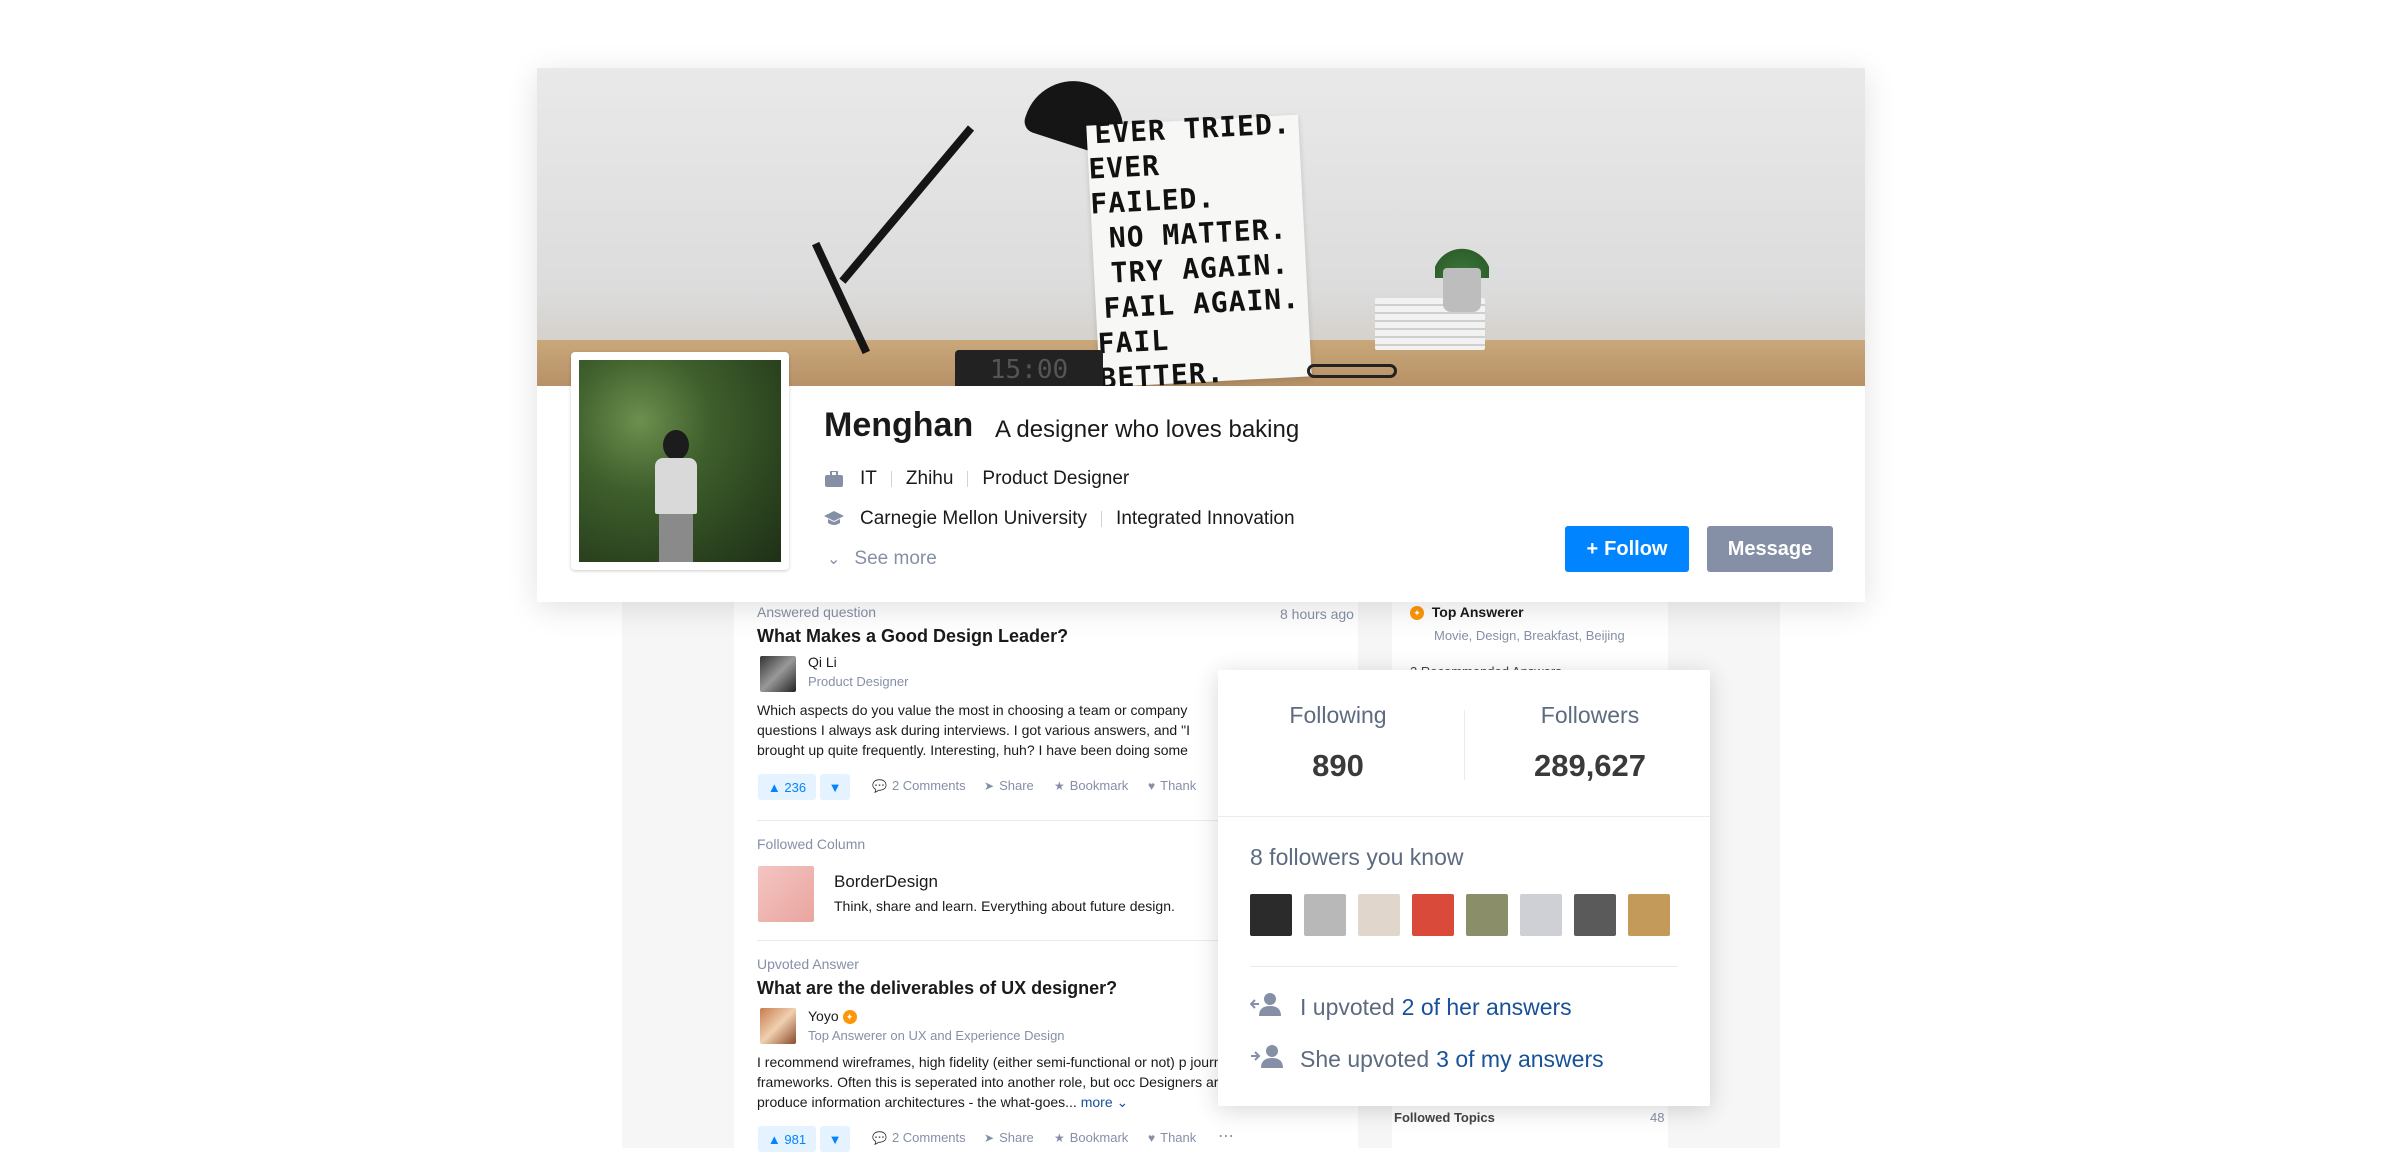  Describe the element at coordinates (1590, 766) in the screenshot. I see `followers-count: 289,627` at that location.